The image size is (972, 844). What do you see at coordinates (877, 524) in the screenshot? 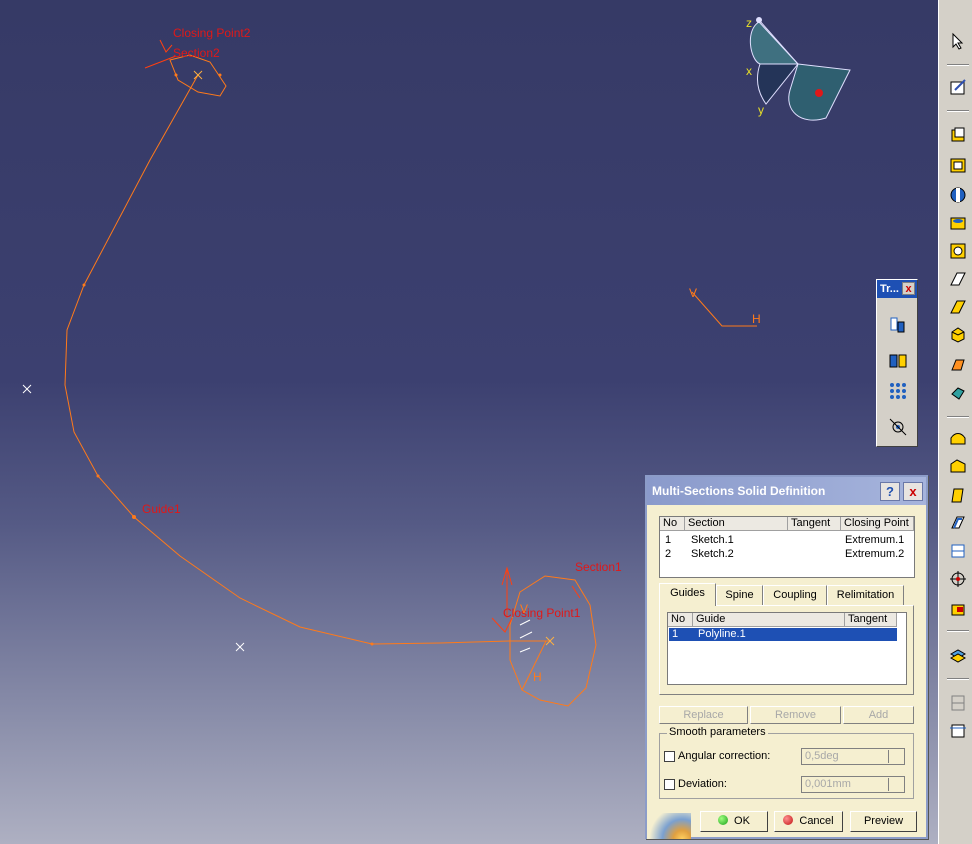
I see `col-closing-point: Closing Point` at bounding box center [877, 524].